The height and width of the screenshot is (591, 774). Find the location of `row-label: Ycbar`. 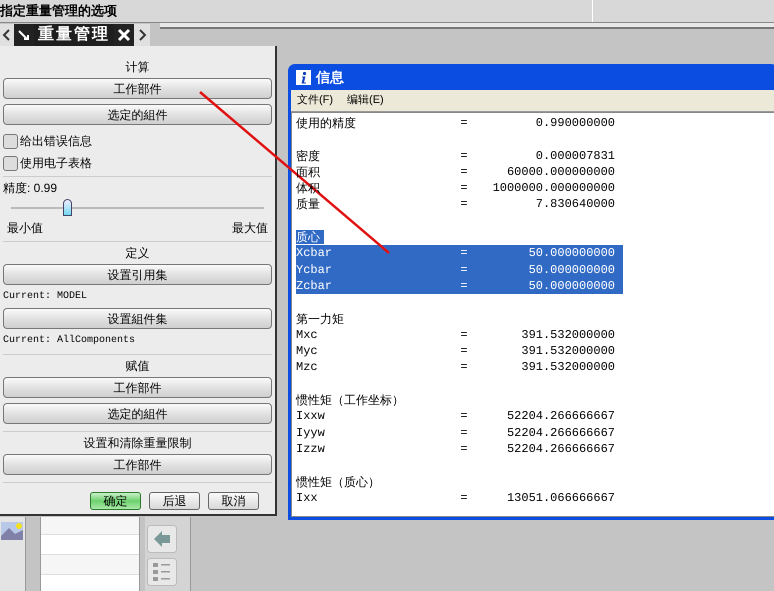

row-label: Ycbar is located at coordinates (315, 270).